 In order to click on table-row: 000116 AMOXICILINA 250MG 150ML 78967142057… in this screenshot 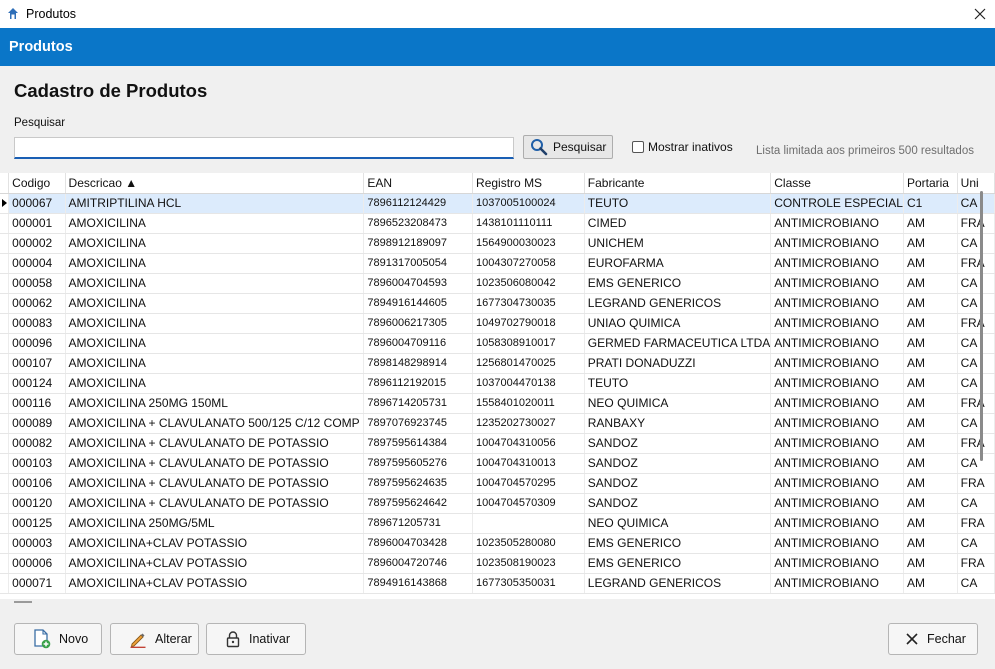, I will do `click(497, 403)`.